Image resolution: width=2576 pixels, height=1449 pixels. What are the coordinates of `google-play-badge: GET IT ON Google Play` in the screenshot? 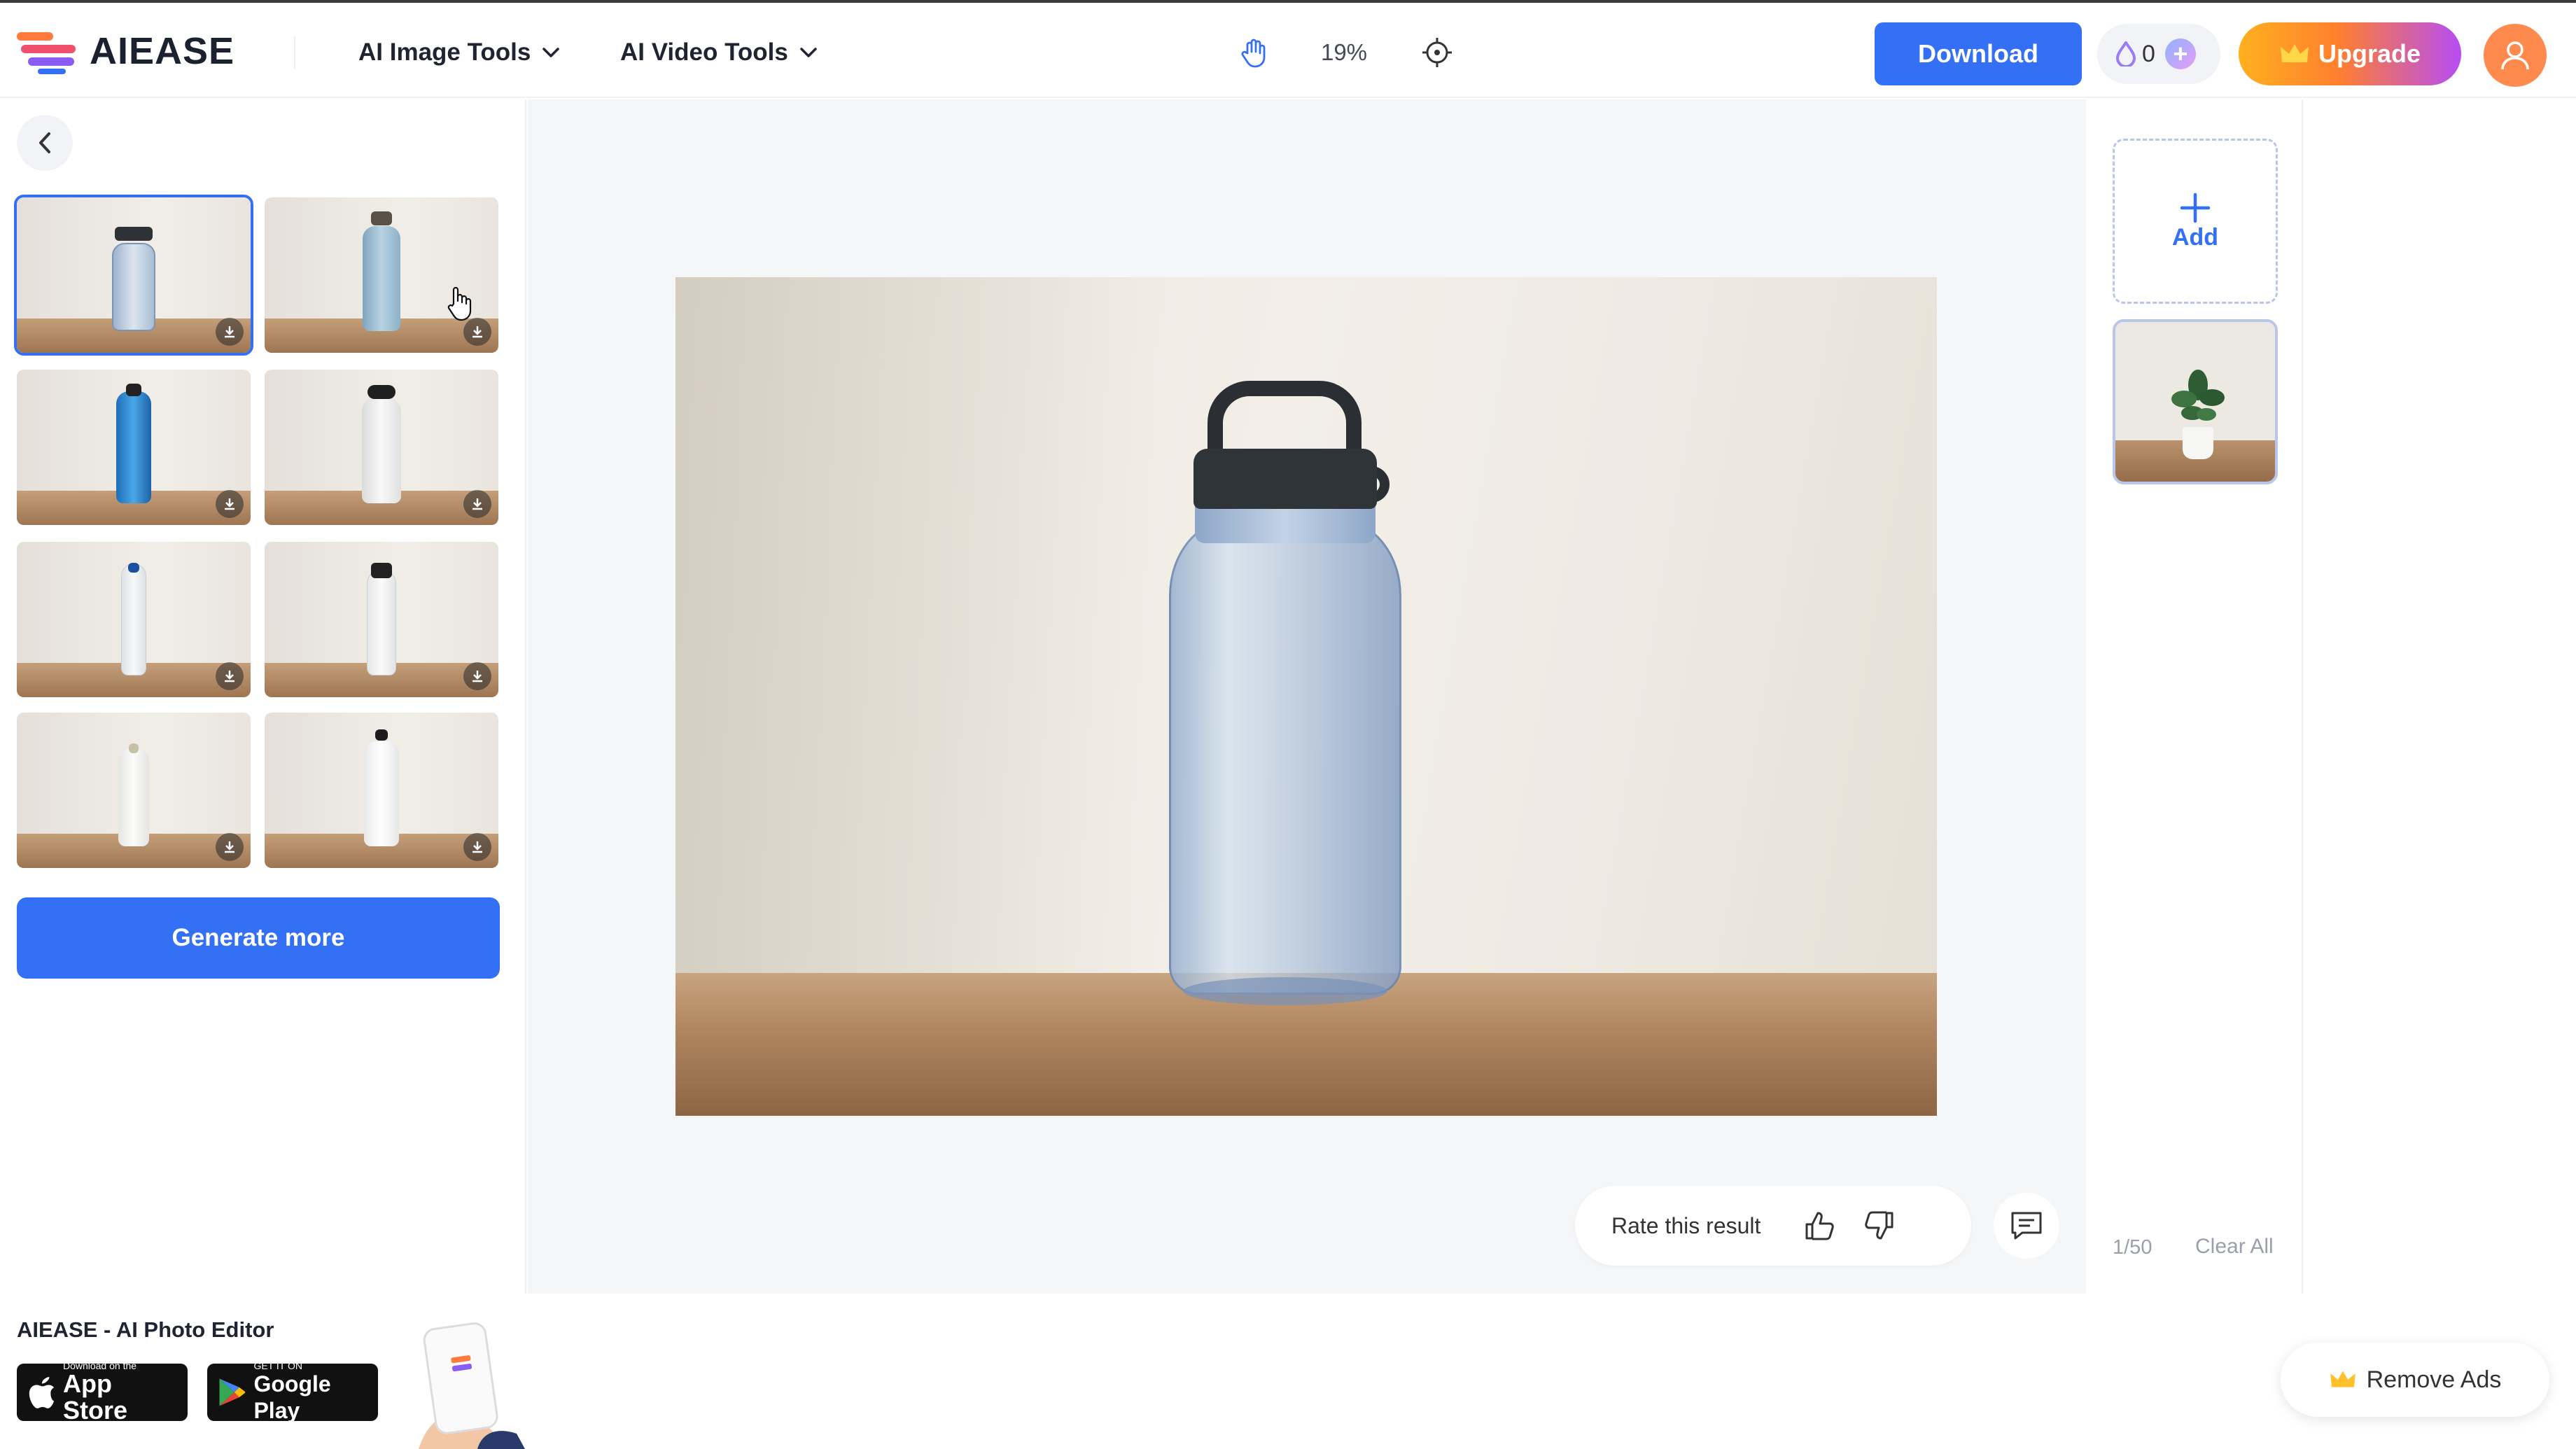 It's located at (292, 1391).